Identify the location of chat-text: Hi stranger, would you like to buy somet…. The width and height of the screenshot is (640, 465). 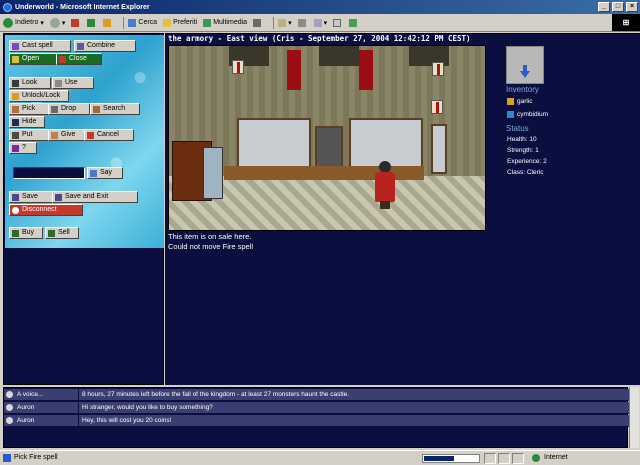
(147, 407).